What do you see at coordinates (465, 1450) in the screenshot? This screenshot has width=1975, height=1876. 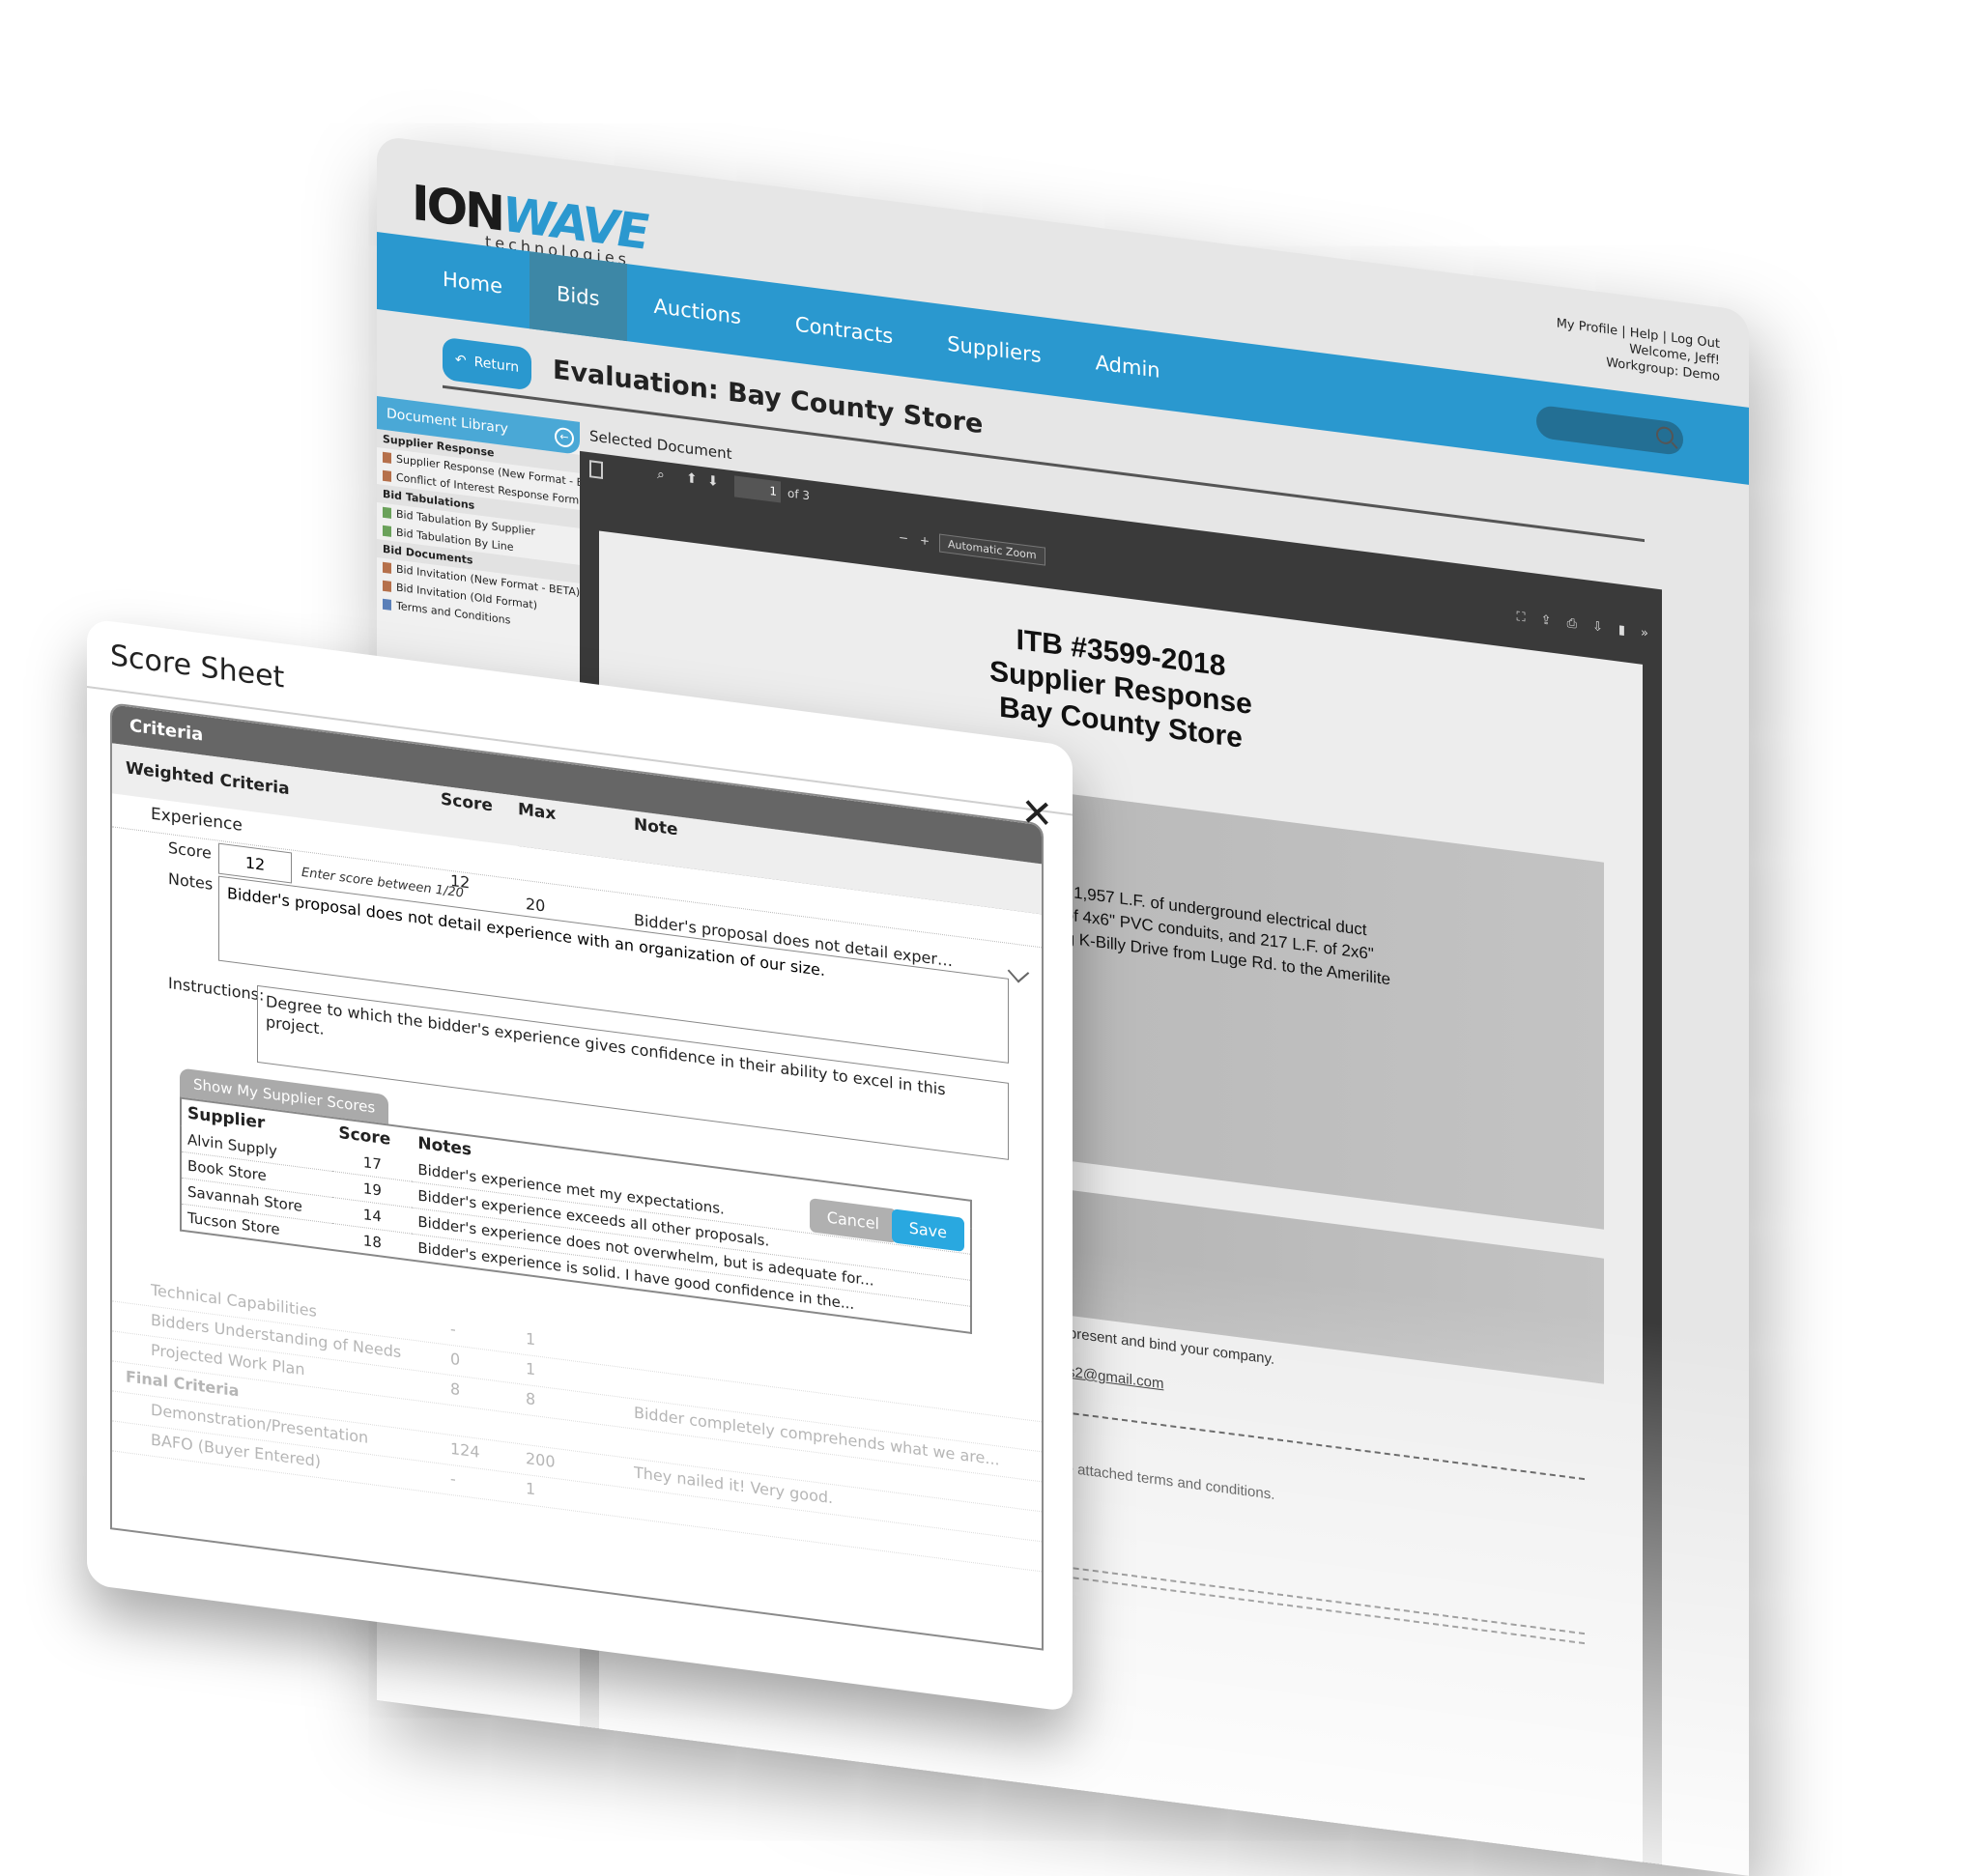 I see `criterion-score: 124` at bounding box center [465, 1450].